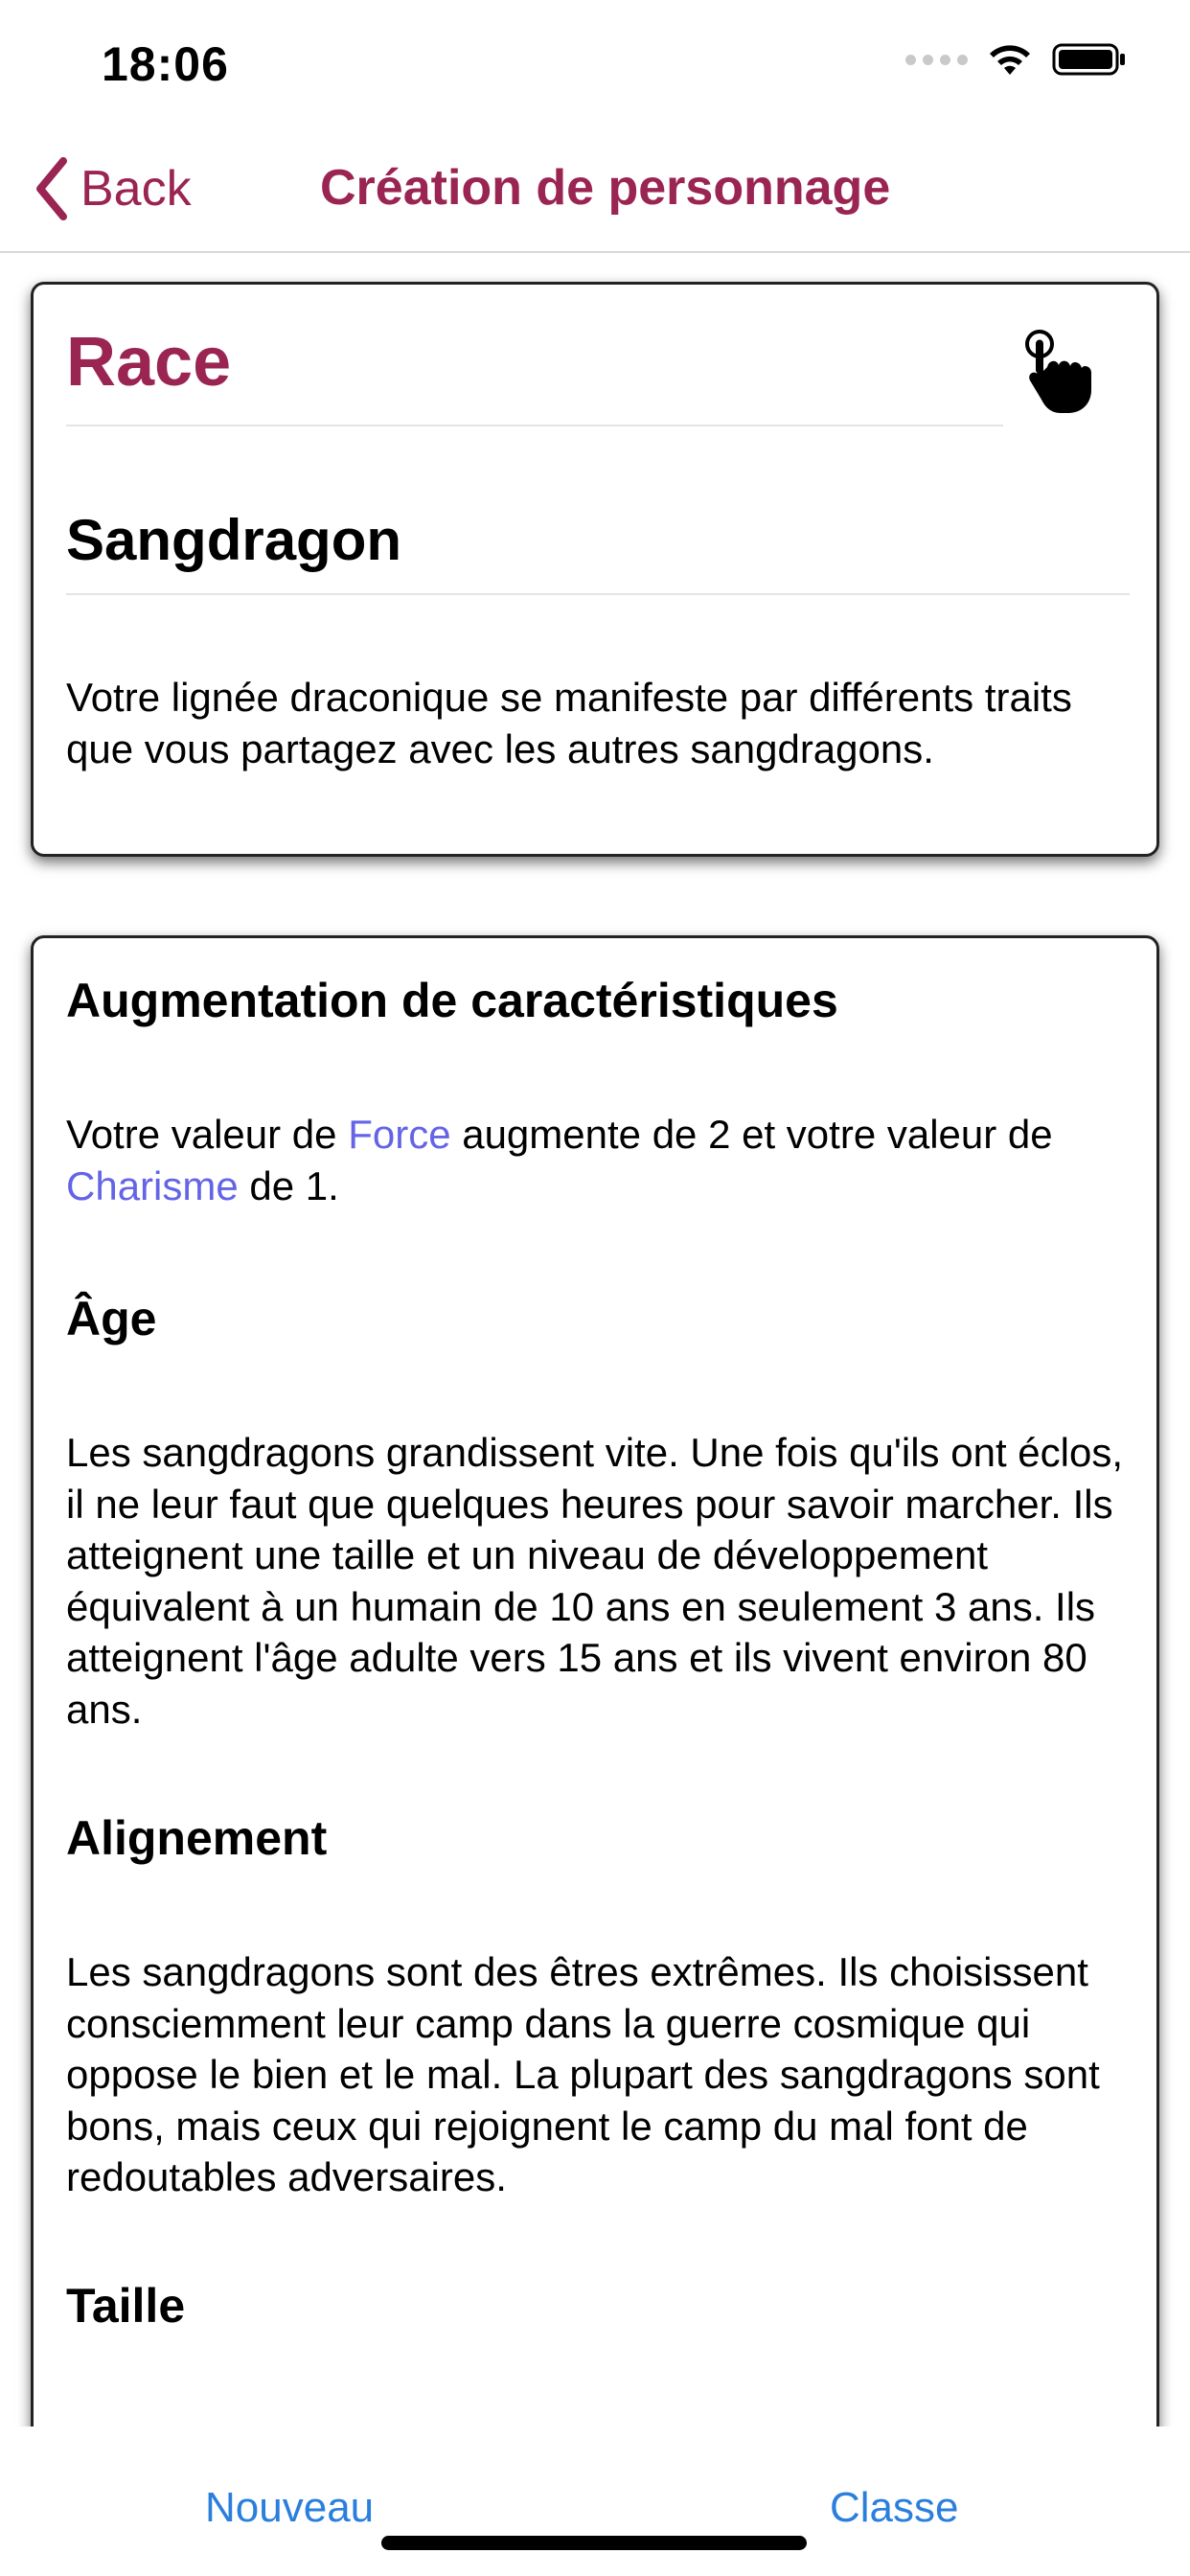 The height and width of the screenshot is (2576, 1190). I want to click on status-bar: 18:06, so click(595, 67).